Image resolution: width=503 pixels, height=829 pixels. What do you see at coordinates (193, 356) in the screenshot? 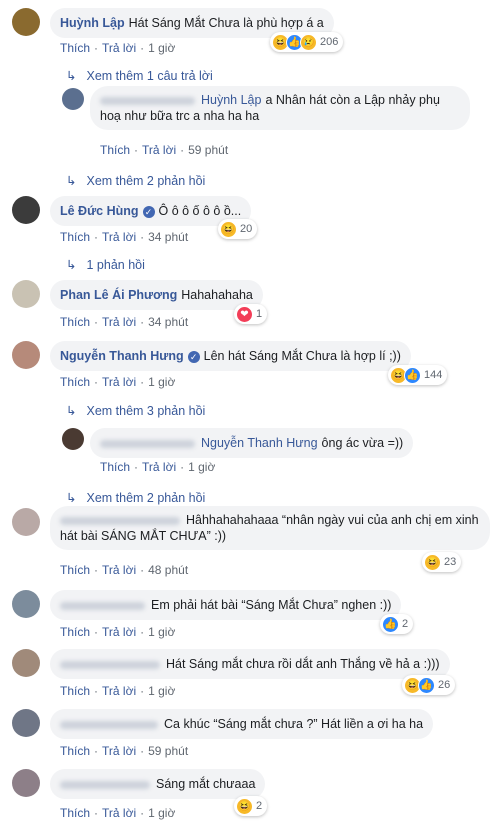
I see `verified-badge-icon: ✓` at bounding box center [193, 356].